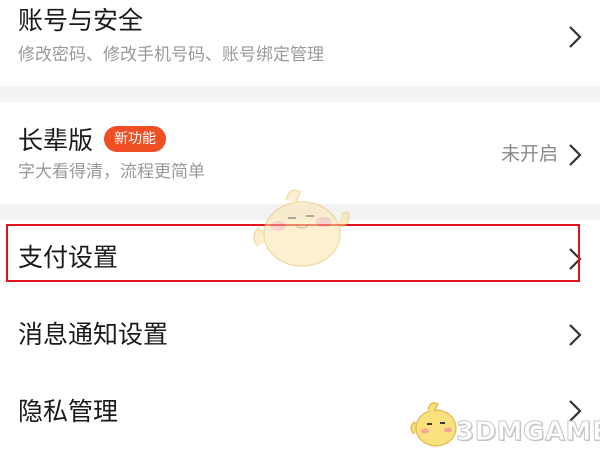 This screenshot has height=454, width=600. I want to click on new-feature-badge: 新功能, so click(135, 139).